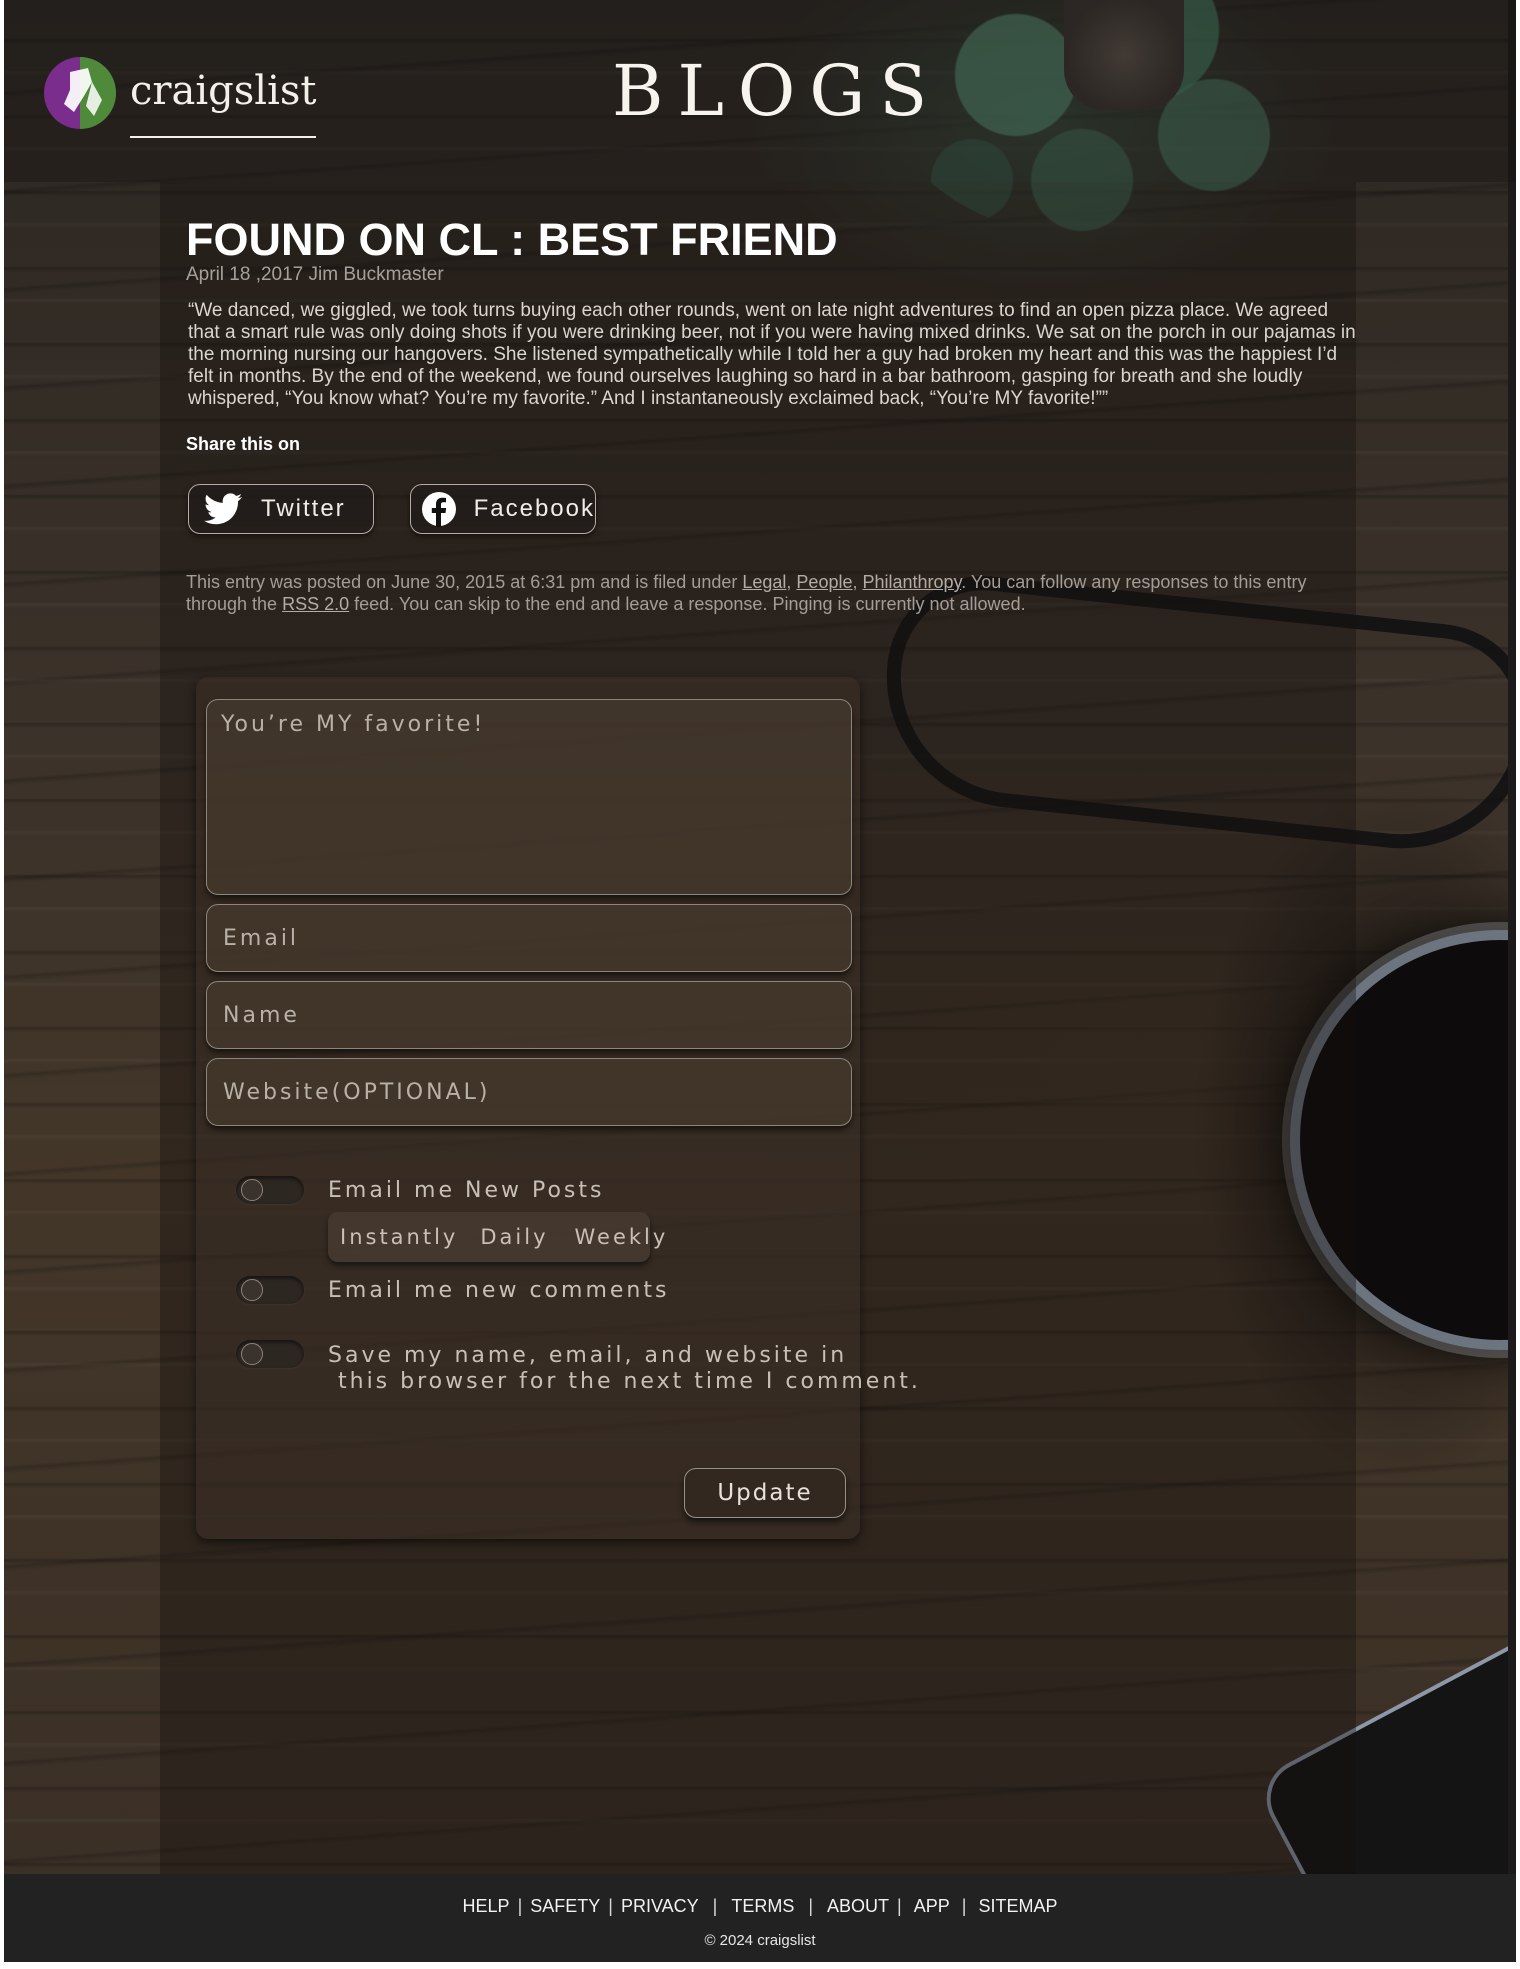  I want to click on brand-underline, so click(223, 137).